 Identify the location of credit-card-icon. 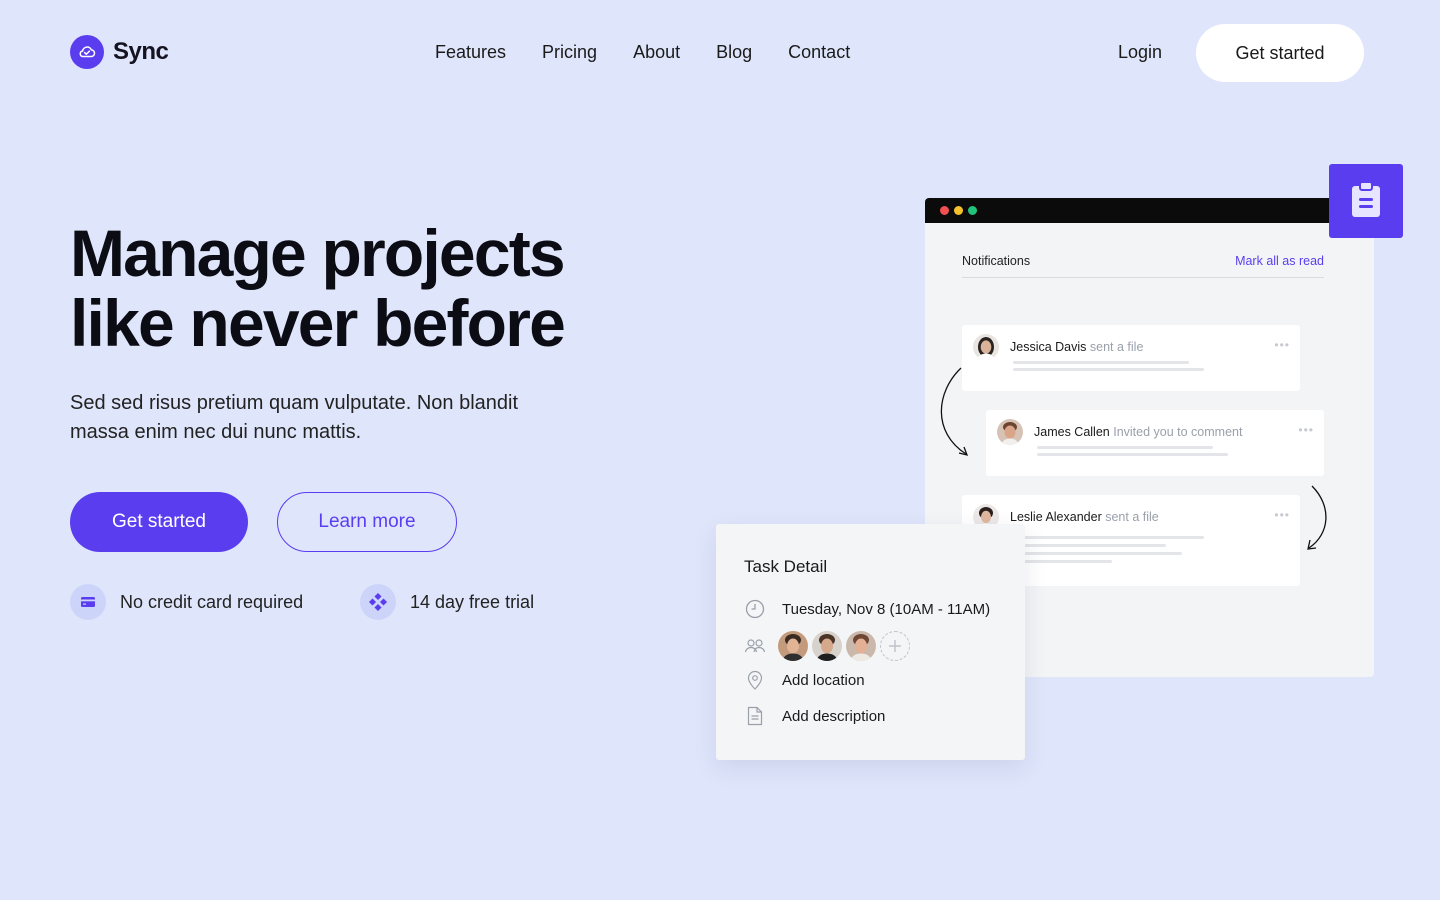
(88, 602).